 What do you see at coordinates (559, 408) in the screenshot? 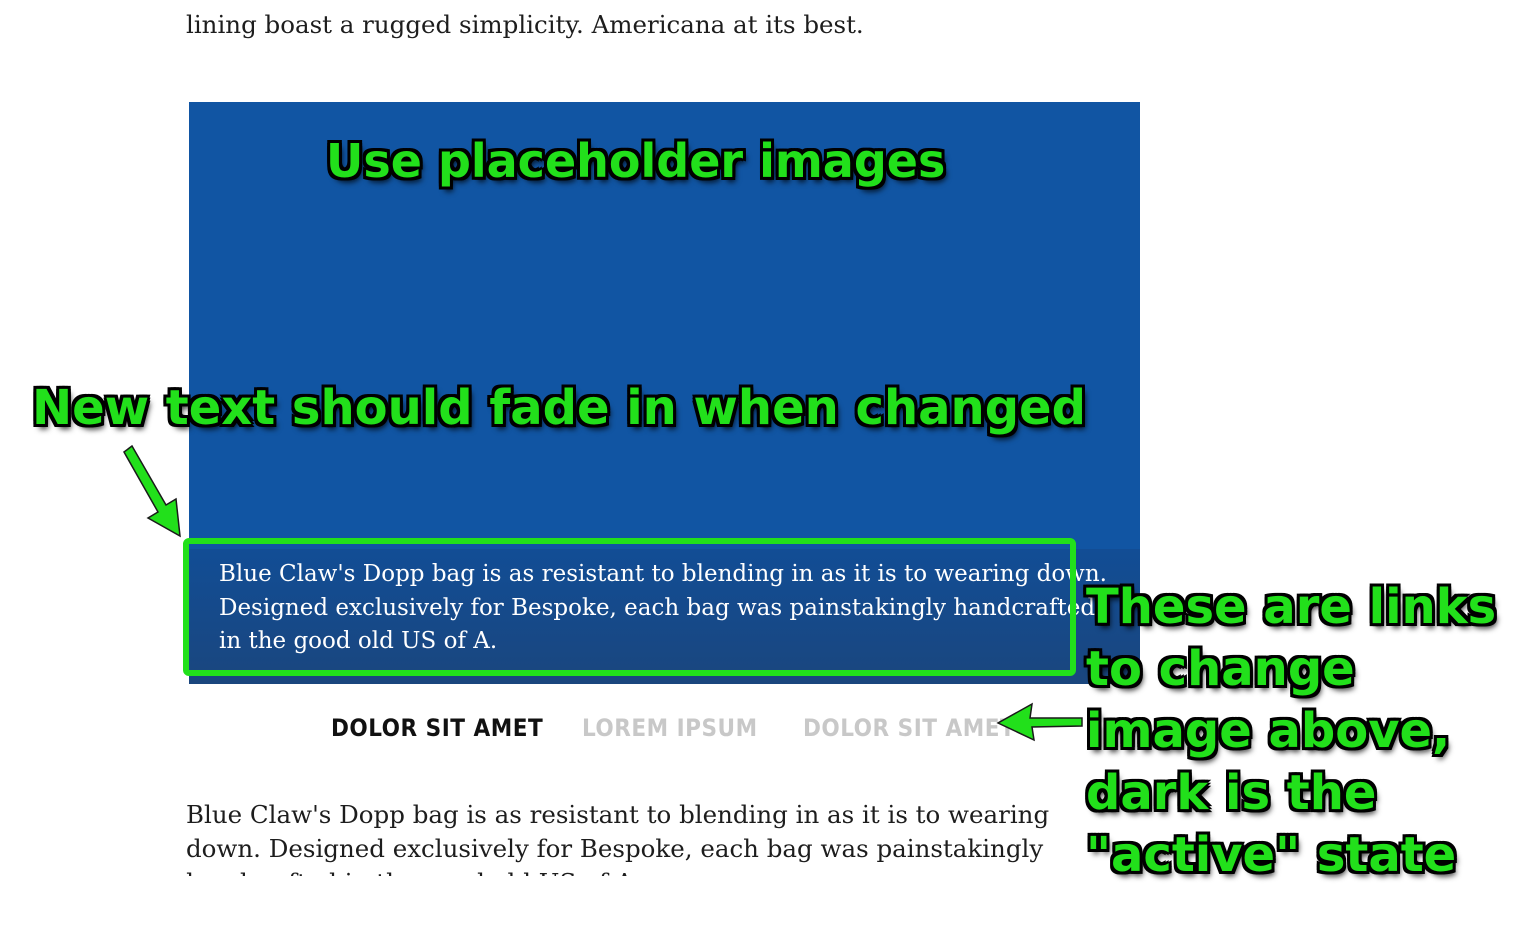
I see `annotation-fade-text: New text should fade in when changed` at bounding box center [559, 408].